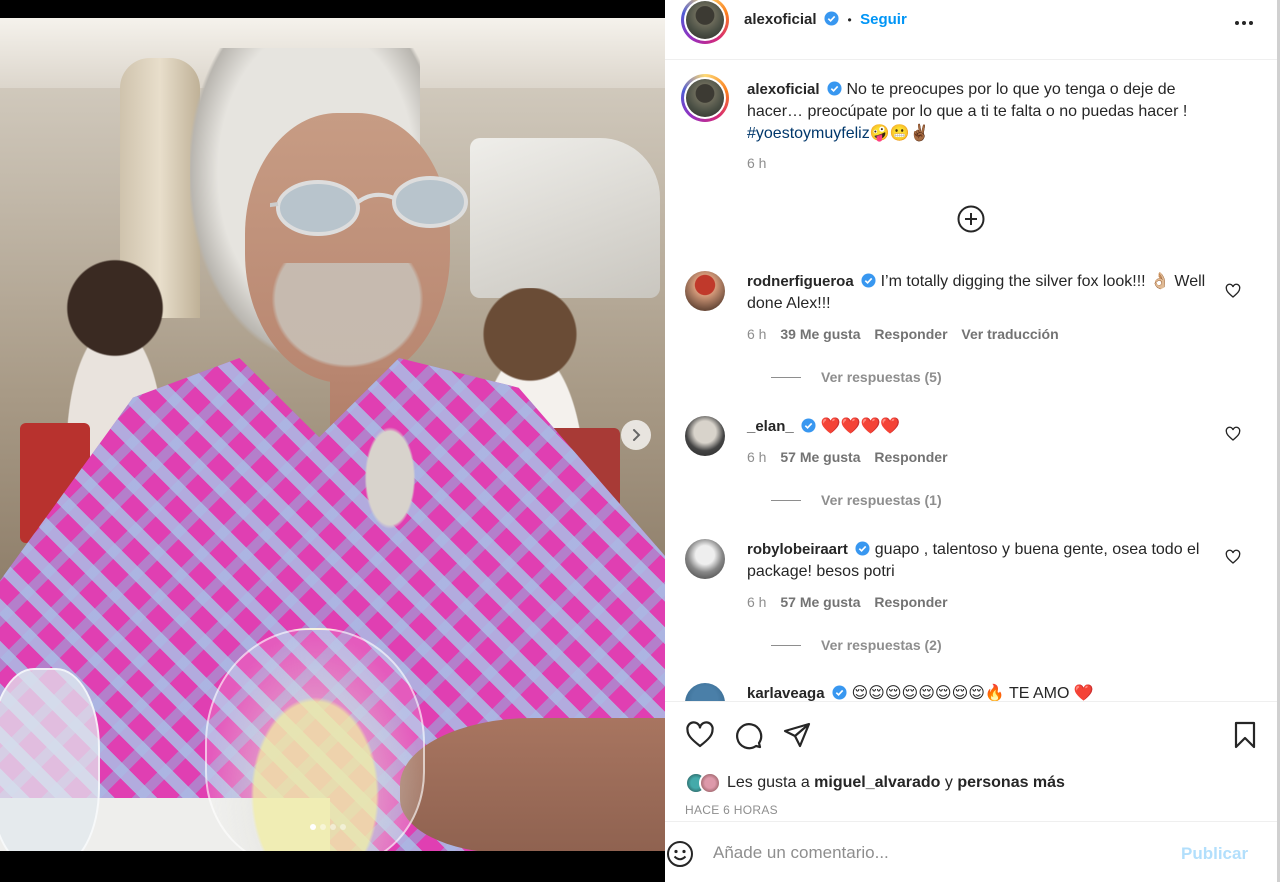 The image size is (1280, 882). Describe the element at coordinates (786, 693) in the screenshot. I see `commenter-username: karlaveaga` at that location.